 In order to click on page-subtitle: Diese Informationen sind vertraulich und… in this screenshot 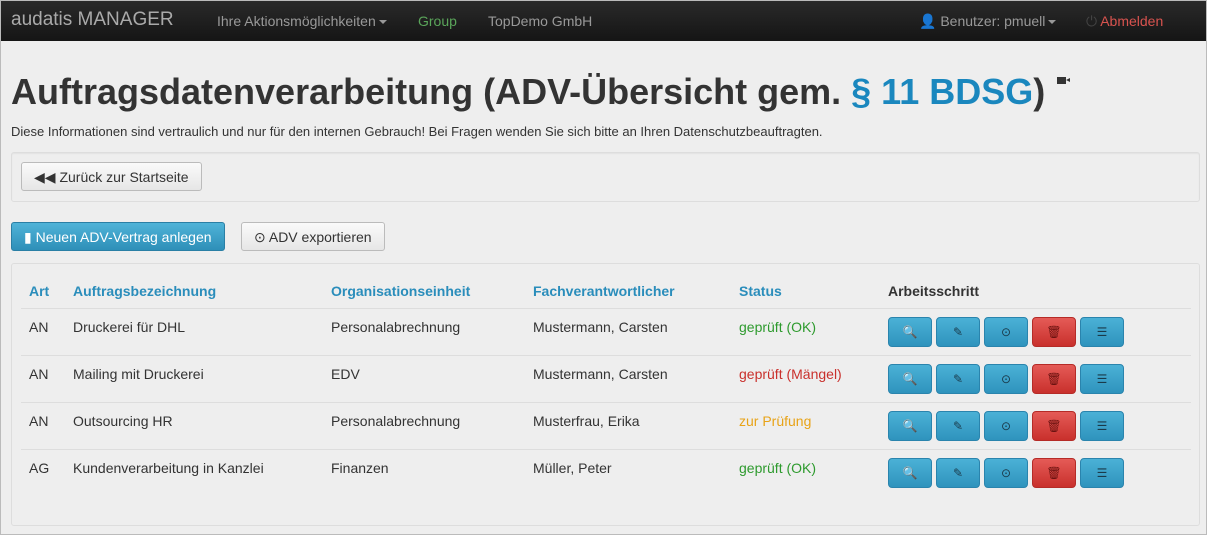, I will do `click(417, 131)`.